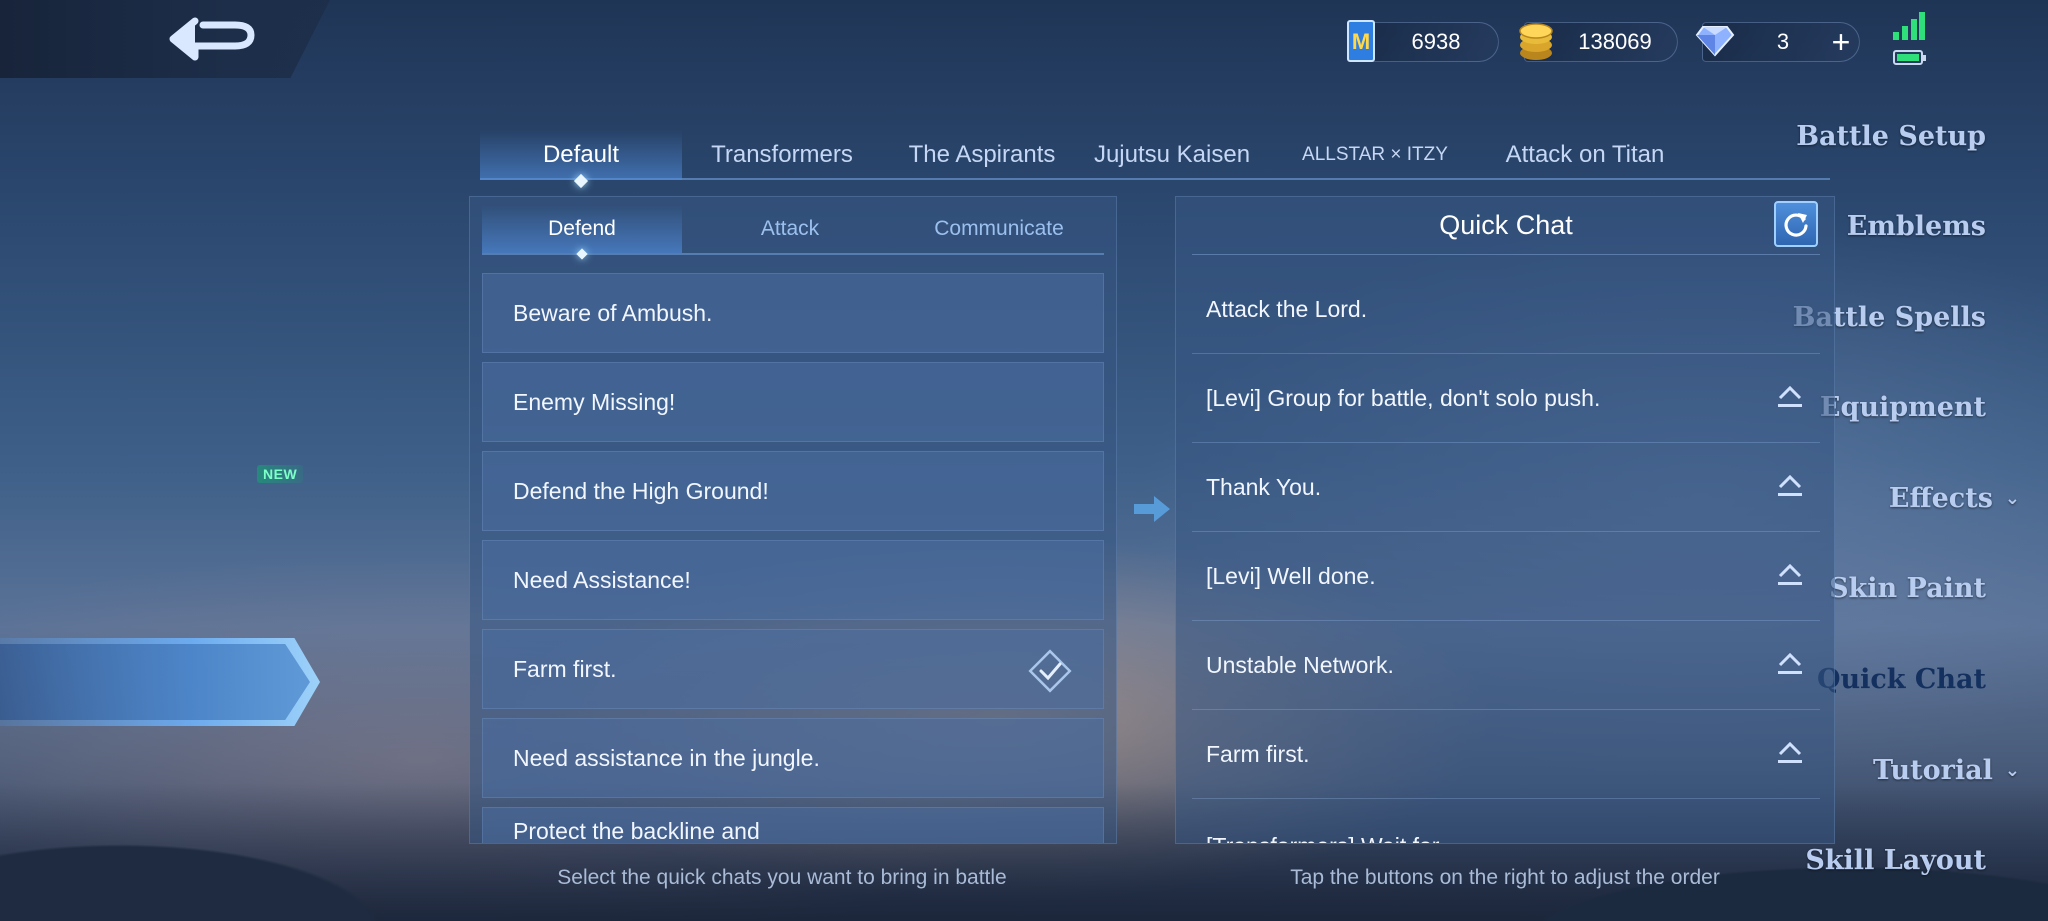  I want to click on tab-jujutsu-kaisen: Jujutsu Kaisen, so click(1172, 155).